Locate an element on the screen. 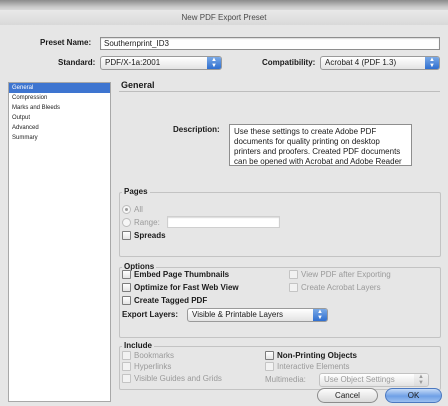 The image size is (448, 406). multimedia-label: Multimedia: is located at coordinates (285, 379).